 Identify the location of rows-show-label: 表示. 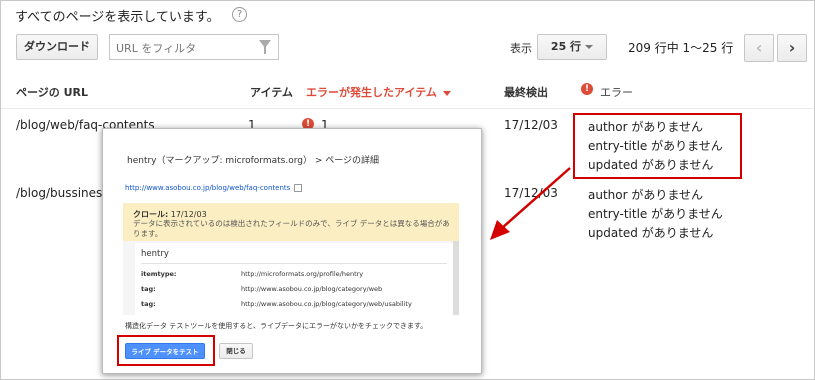
(521, 48).